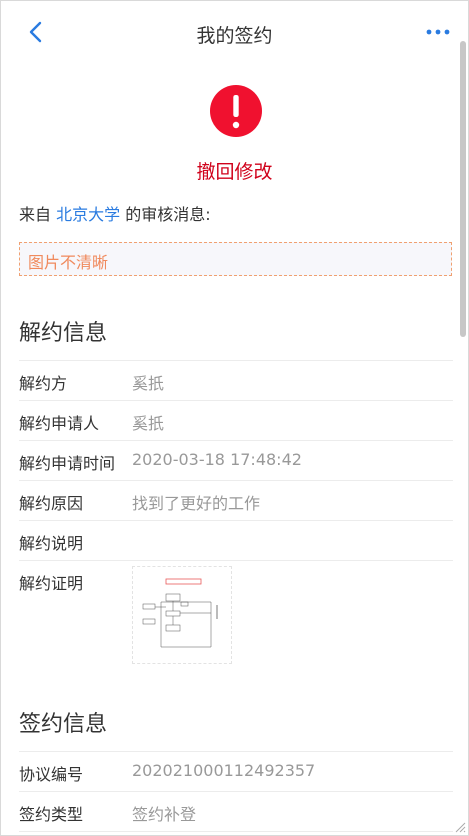 Image resolution: width=469 pixels, height=836 pixels. Describe the element at coordinates (43, 383) in the screenshot. I see `row-label: 解约方` at that location.